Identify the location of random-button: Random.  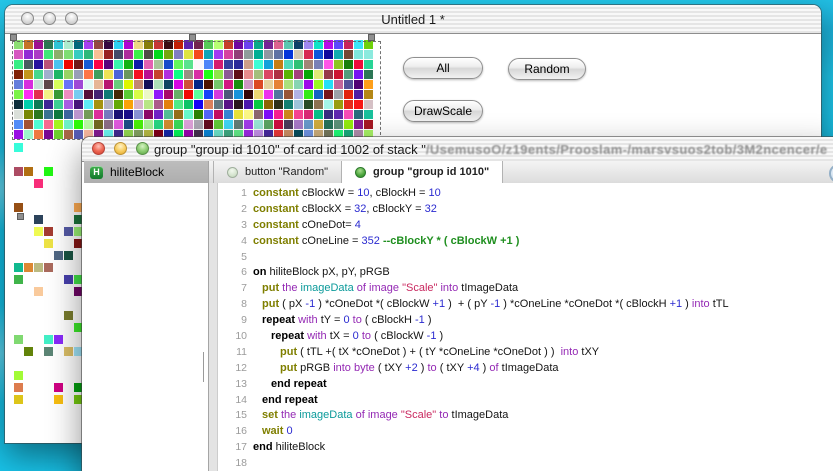
(547, 69).